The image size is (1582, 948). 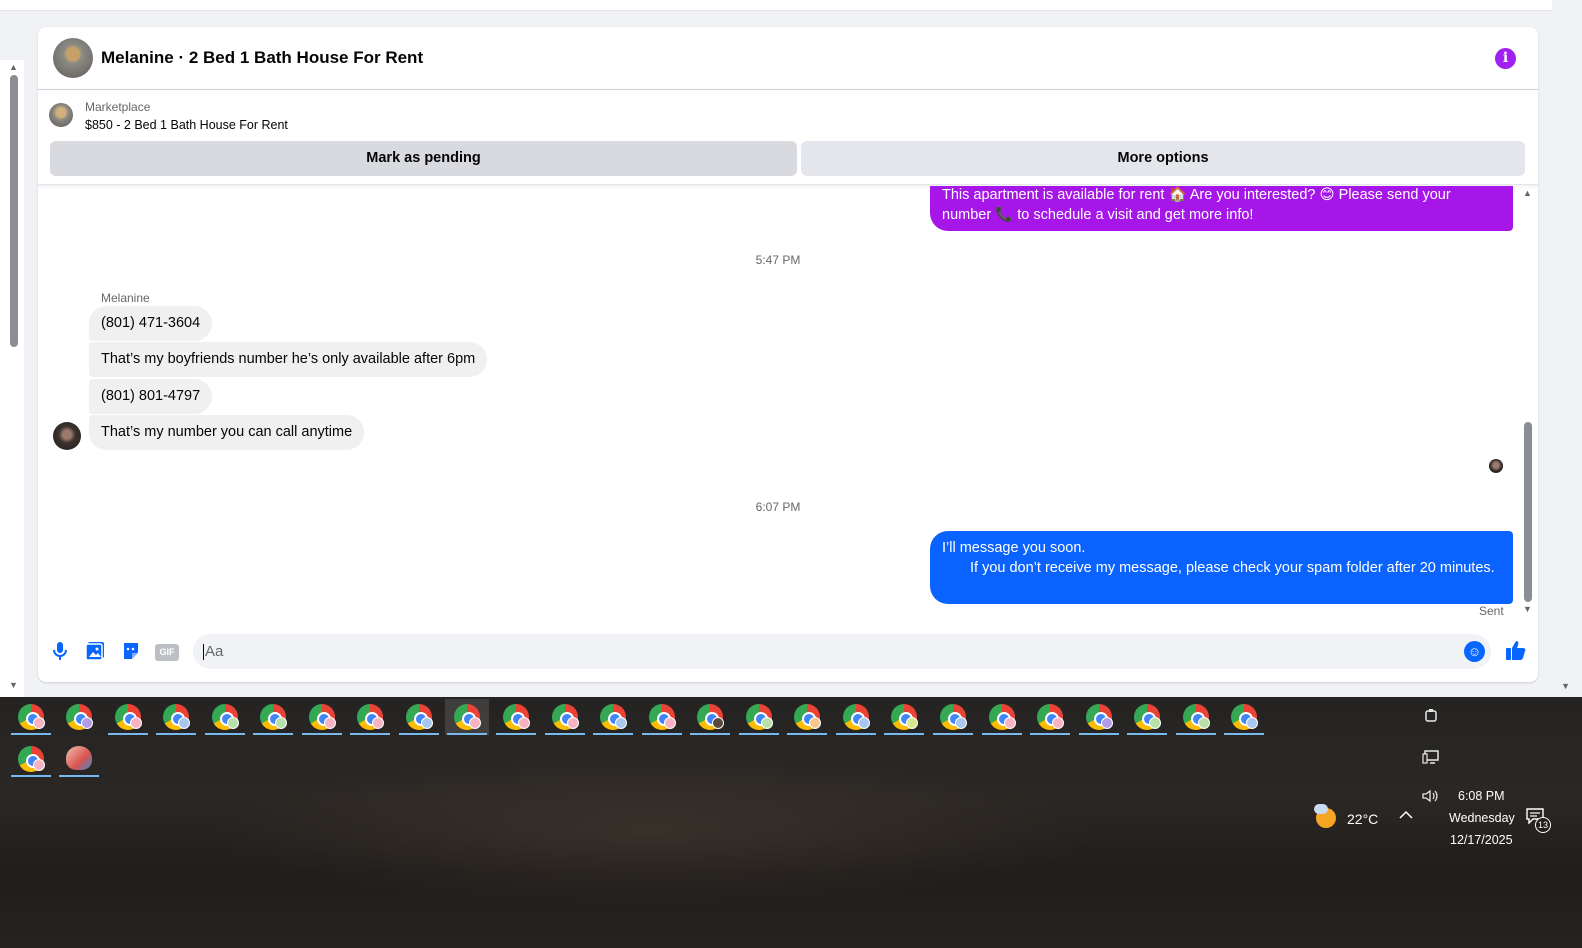 I want to click on desktop-wallpaper-glow, so click(x=650, y=832).